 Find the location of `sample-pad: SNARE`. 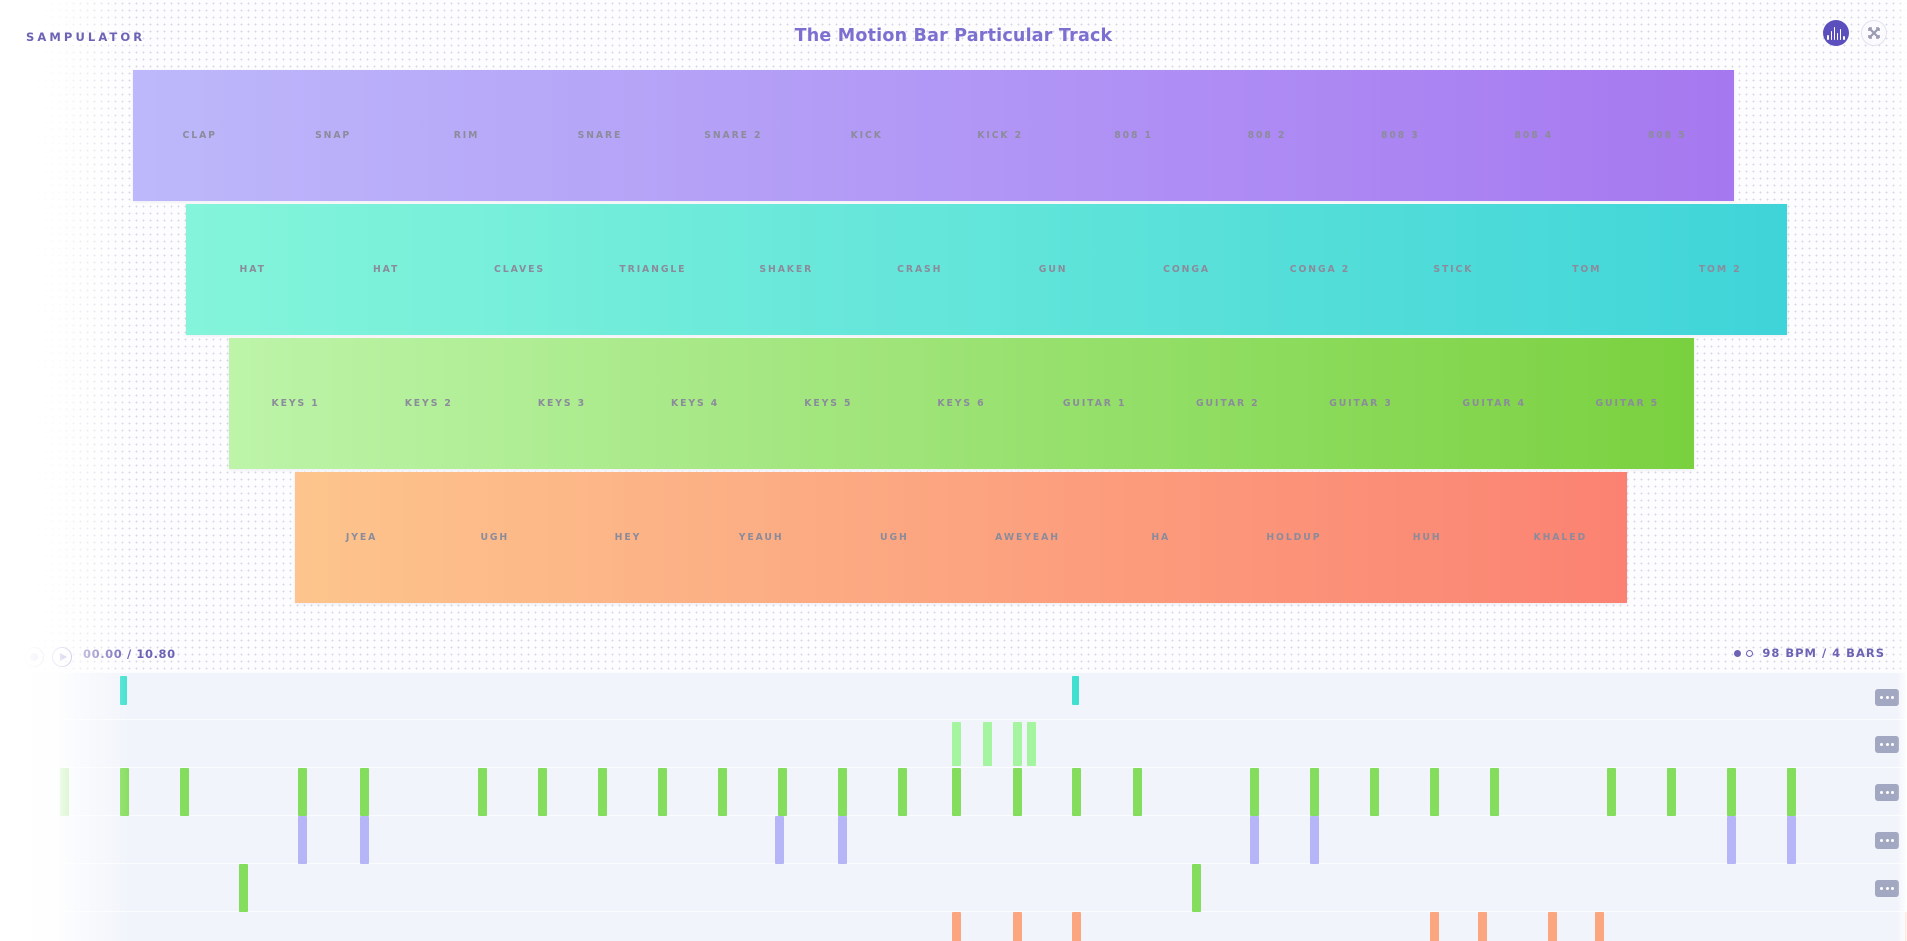

sample-pad: SNARE is located at coordinates (600, 135).